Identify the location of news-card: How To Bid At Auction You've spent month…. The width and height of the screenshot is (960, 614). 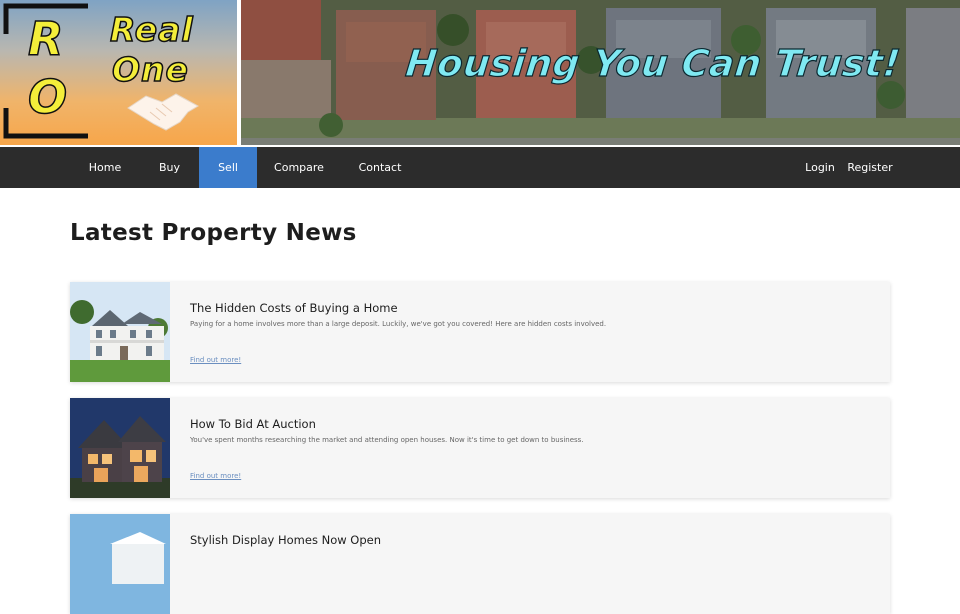
(480, 448).